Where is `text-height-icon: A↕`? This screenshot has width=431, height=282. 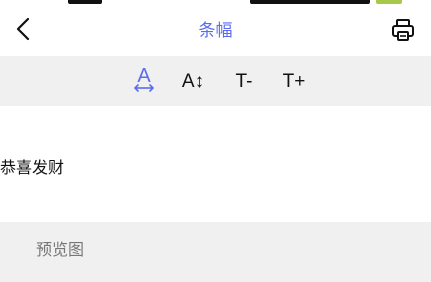 text-height-icon: A↕ is located at coordinates (193, 81).